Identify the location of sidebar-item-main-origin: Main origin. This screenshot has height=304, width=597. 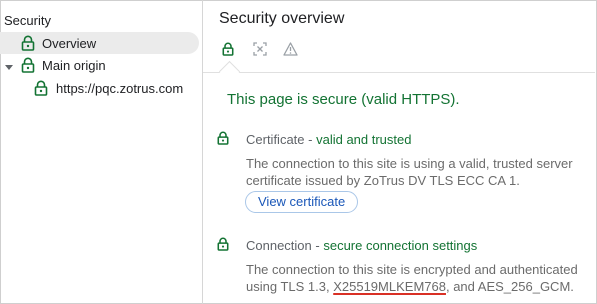
(53, 65).